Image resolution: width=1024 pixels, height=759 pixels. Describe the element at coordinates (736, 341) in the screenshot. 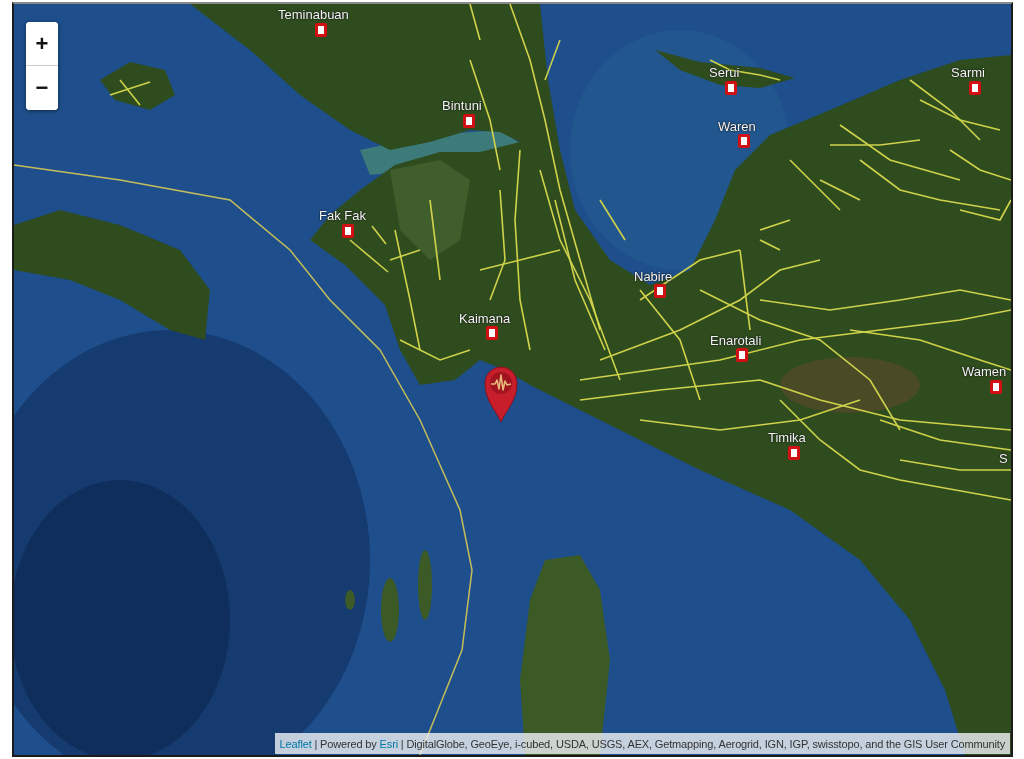

I see `city-label: Enarotali` at that location.